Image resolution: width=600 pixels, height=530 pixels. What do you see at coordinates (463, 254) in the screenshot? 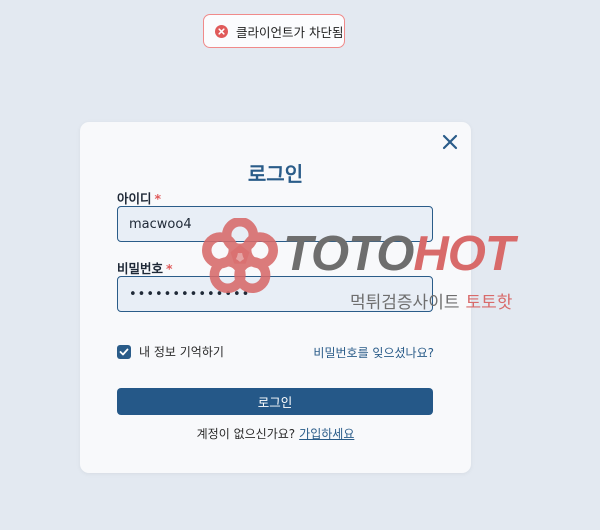
I see `watermark-brand-part2: HOT` at bounding box center [463, 254].